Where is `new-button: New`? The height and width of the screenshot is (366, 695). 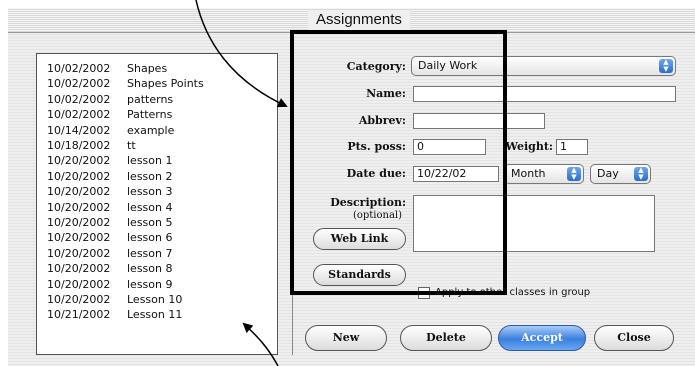
new-button: New is located at coordinates (346, 338).